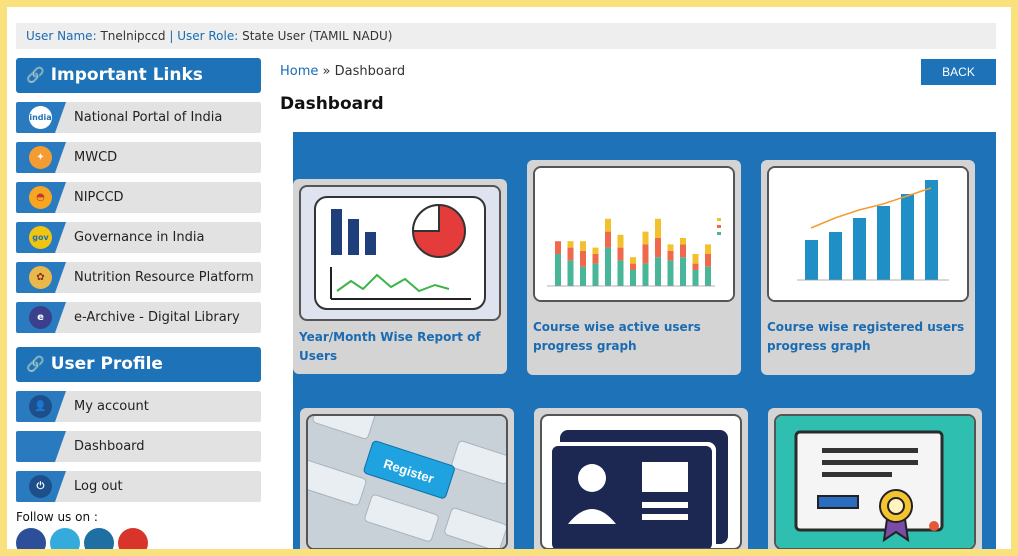  What do you see at coordinates (164, 277) in the screenshot?
I see `sidebar-item-label: Nutrition Resource Platform` at bounding box center [164, 277].